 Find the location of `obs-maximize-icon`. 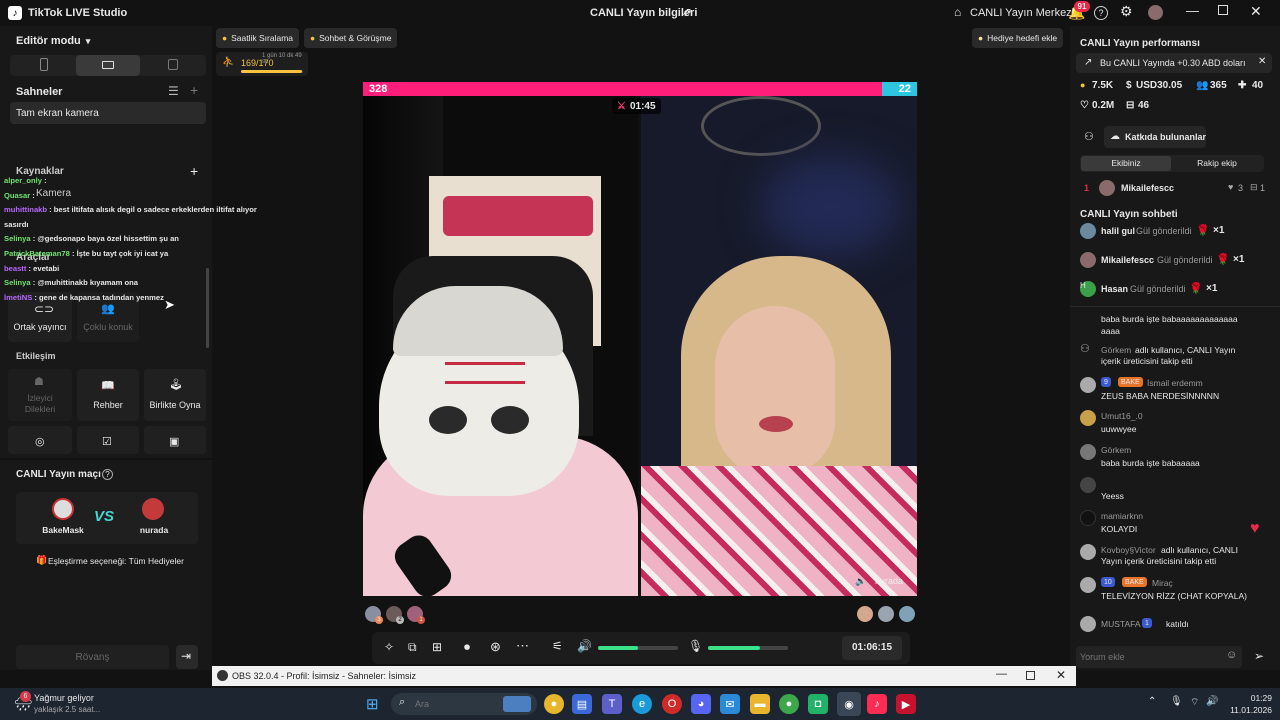

obs-maximize-icon is located at coordinates (1030, 675).